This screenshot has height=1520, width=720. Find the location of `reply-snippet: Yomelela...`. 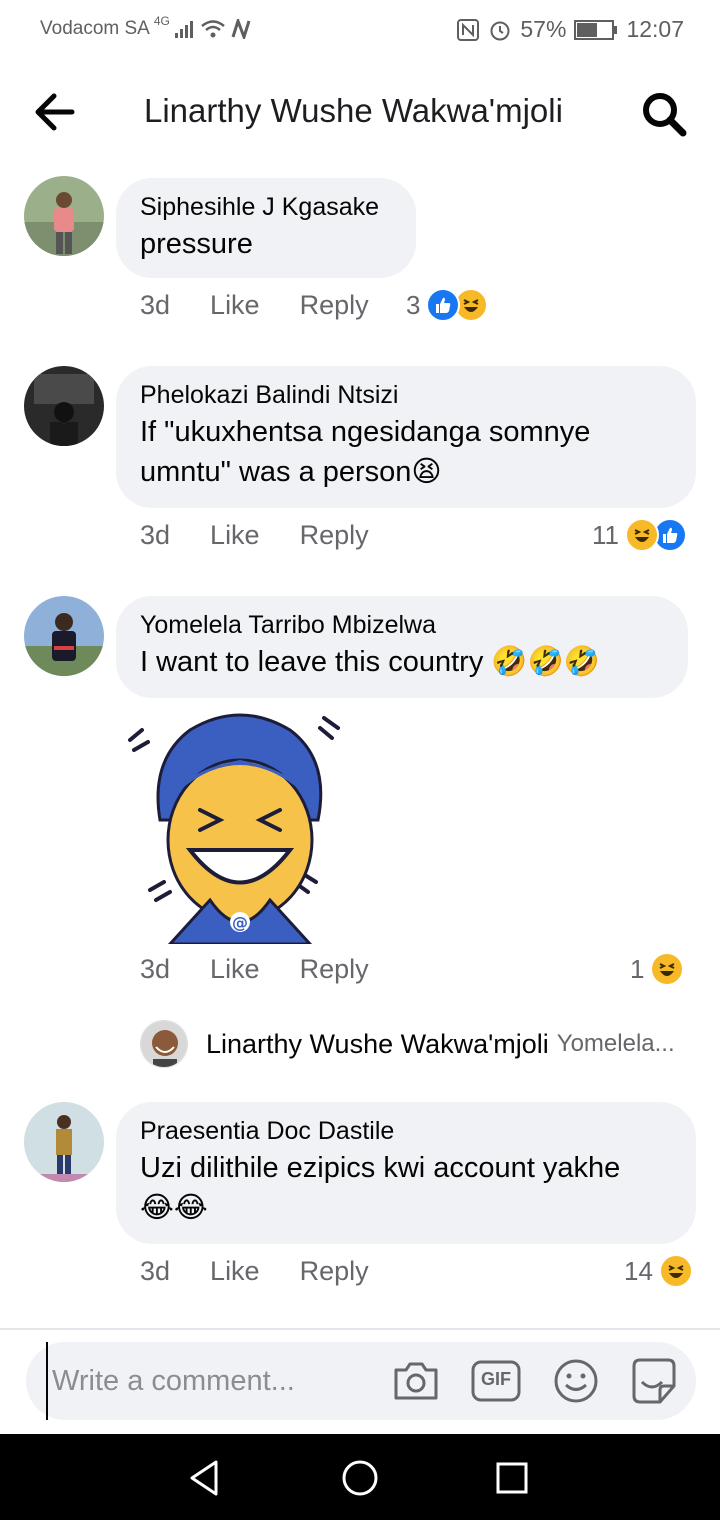

reply-snippet: Yomelela... is located at coordinates (615, 1043).